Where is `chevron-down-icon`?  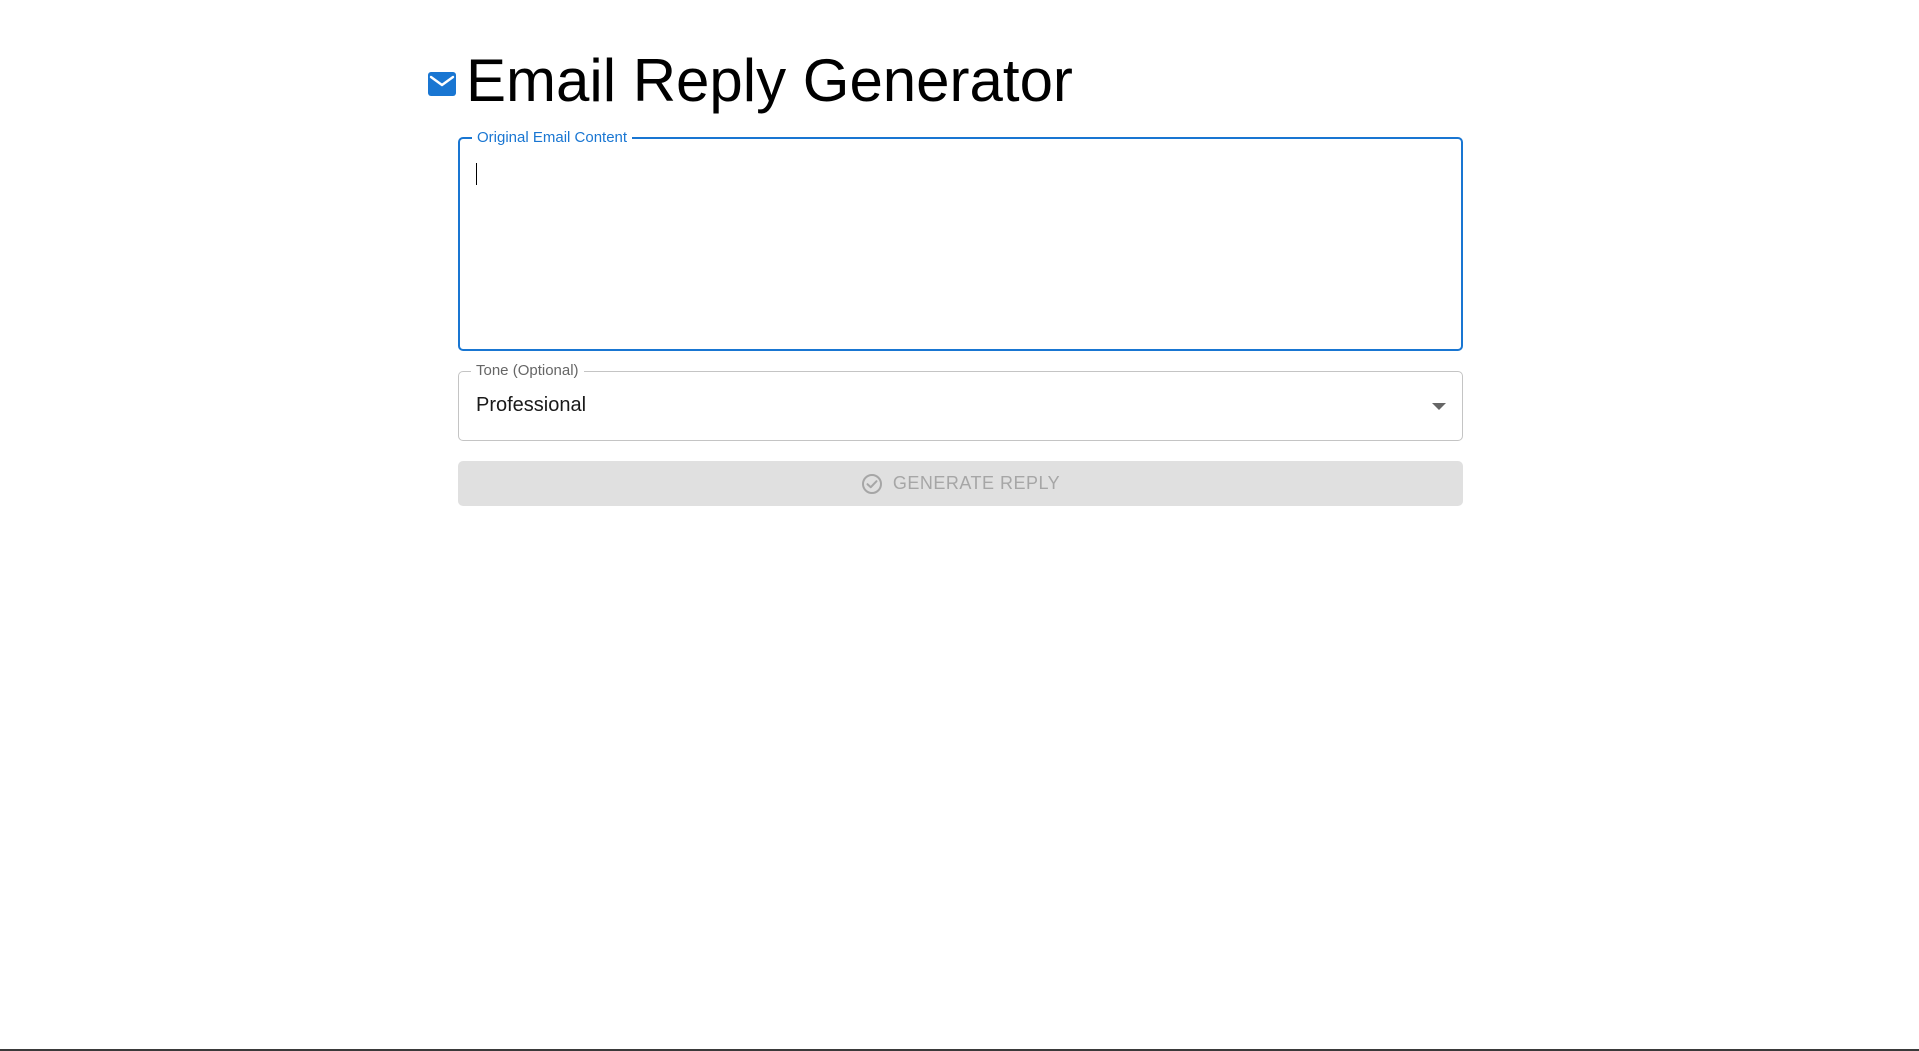 chevron-down-icon is located at coordinates (1439, 406).